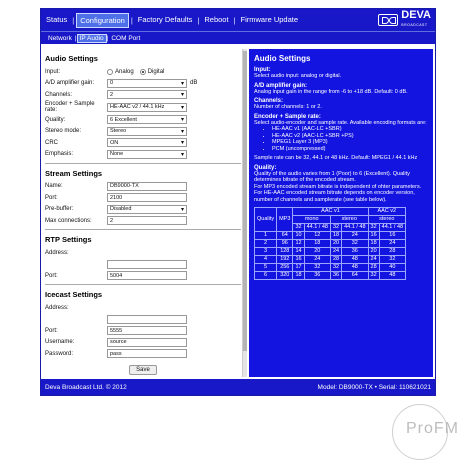  I want to click on emphasis-row: Emphasis: None, so click(143, 154).